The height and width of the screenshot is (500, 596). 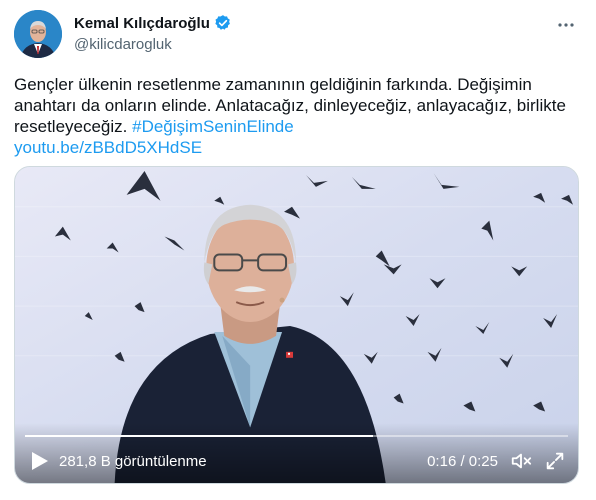 I want to click on fullscreen-icon, so click(x=555, y=461).